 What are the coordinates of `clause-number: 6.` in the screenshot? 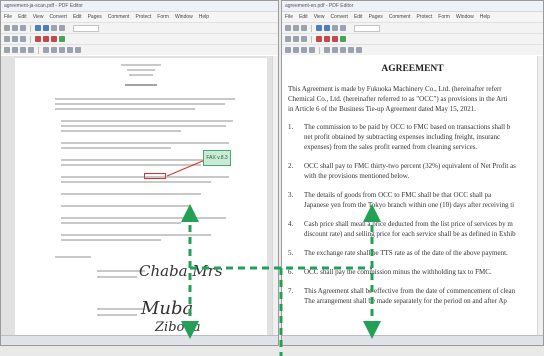 It's located at (291, 272).